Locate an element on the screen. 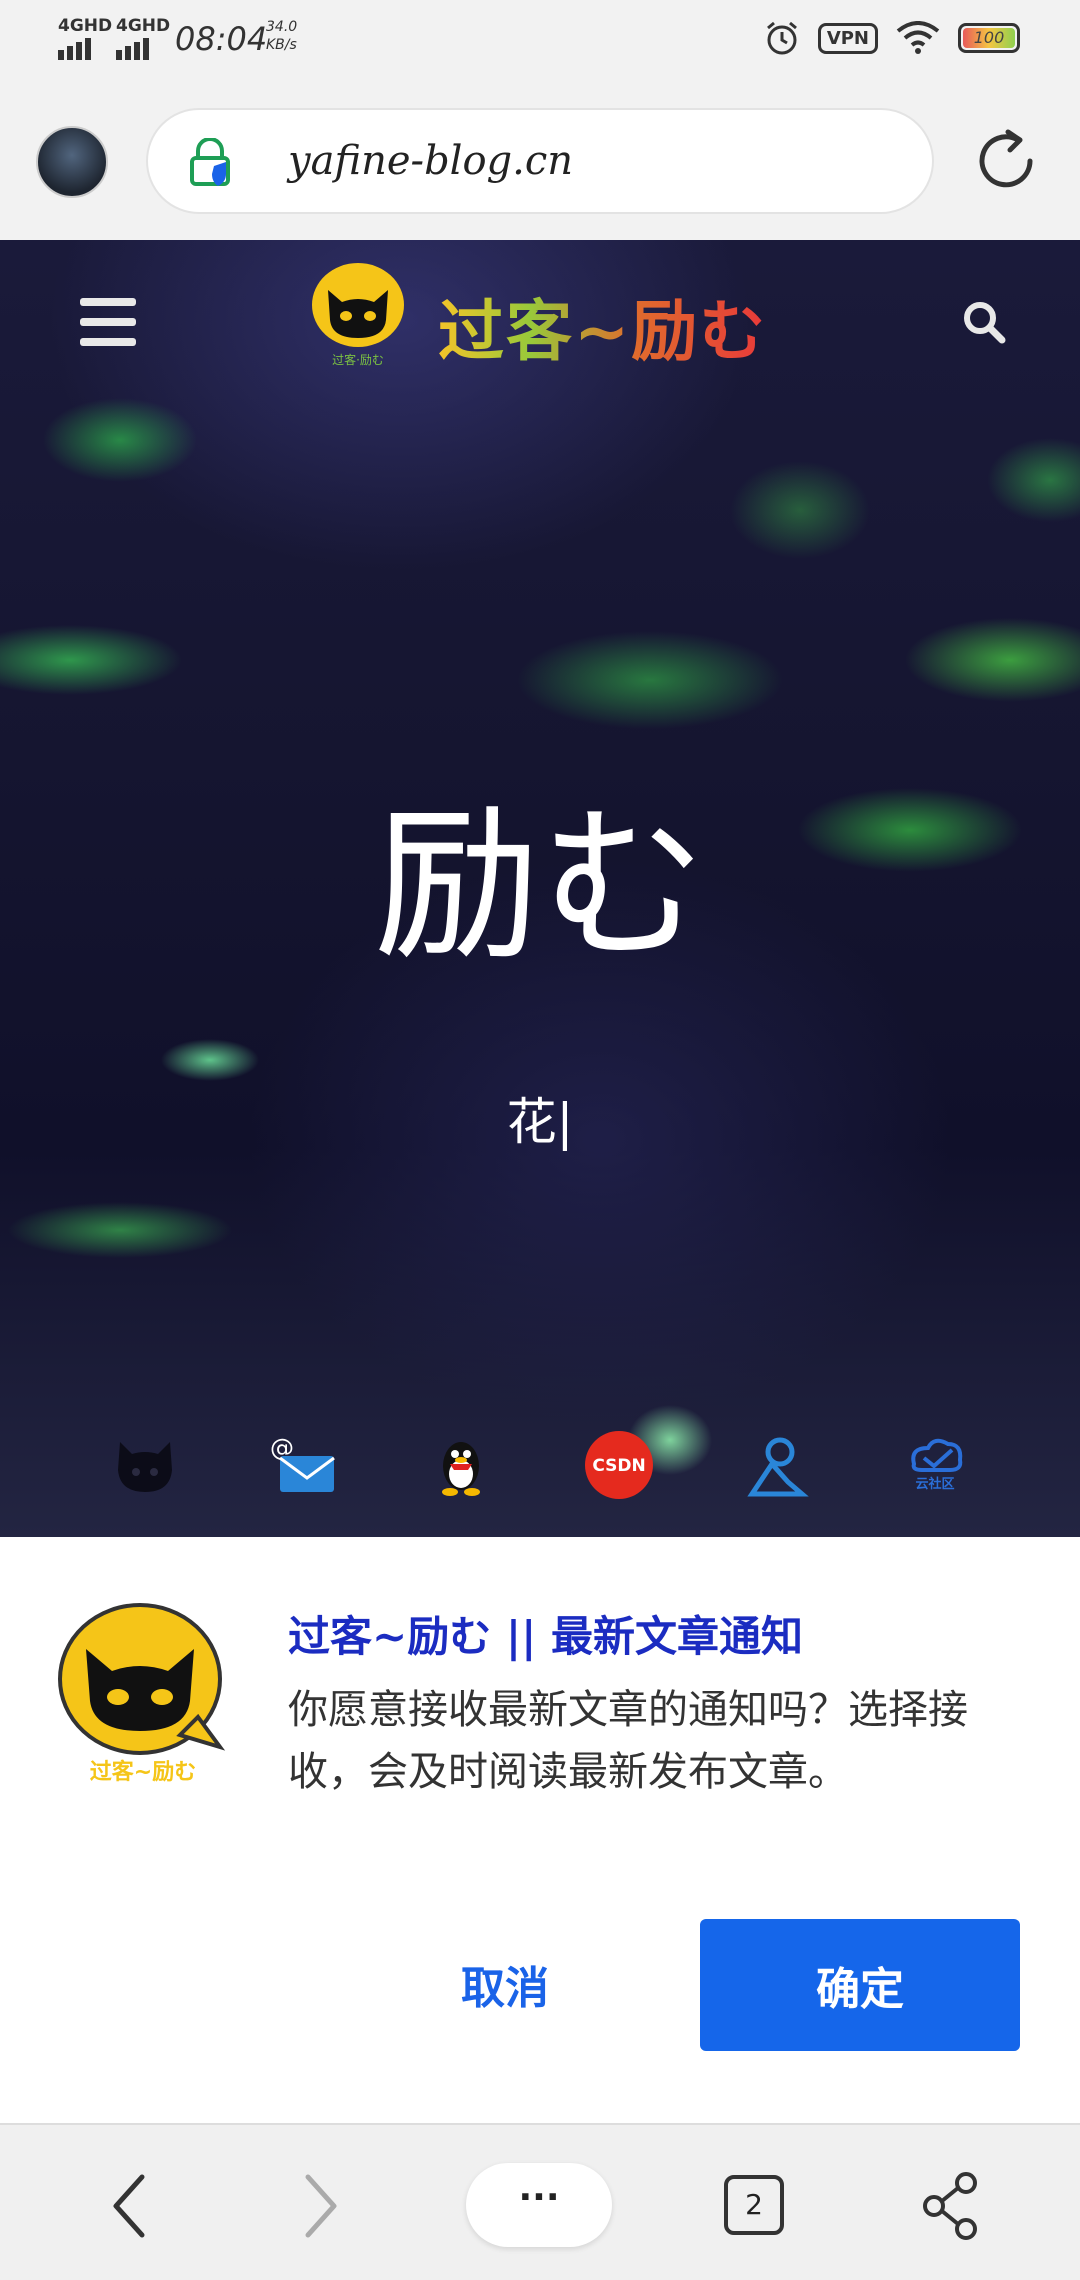 The image size is (1080, 2280). battery-icon: 100 is located at coordinates (989, 38).